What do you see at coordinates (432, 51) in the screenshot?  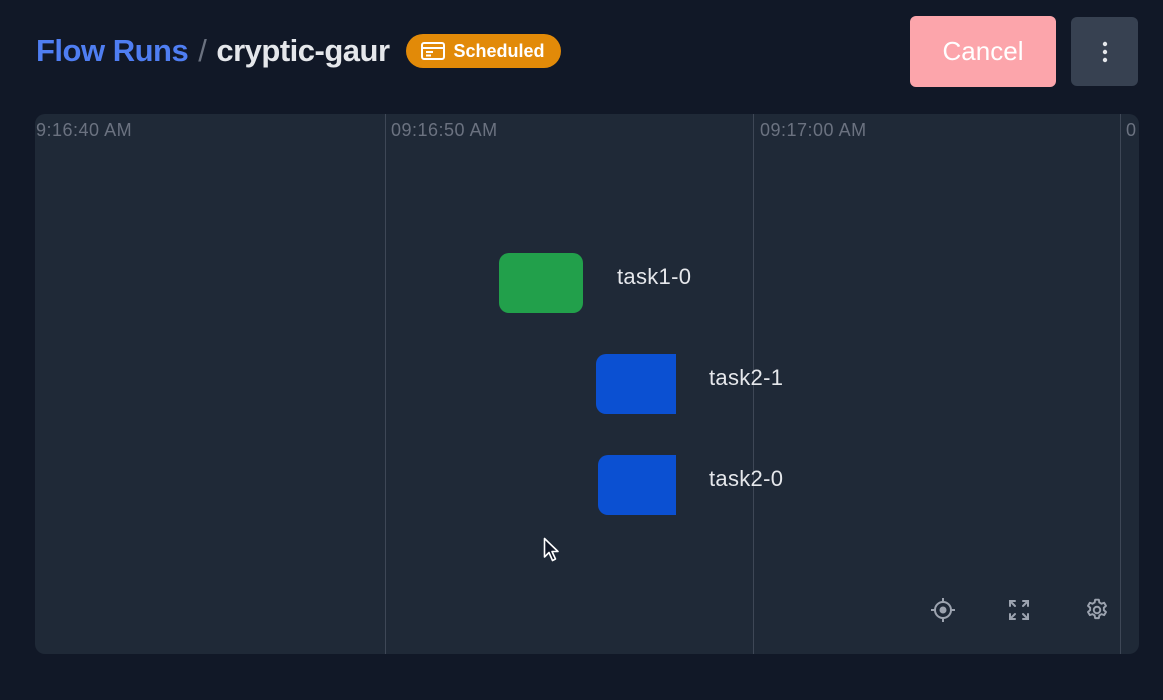 I see `calendar-icon` at bounding box center [432, 51].